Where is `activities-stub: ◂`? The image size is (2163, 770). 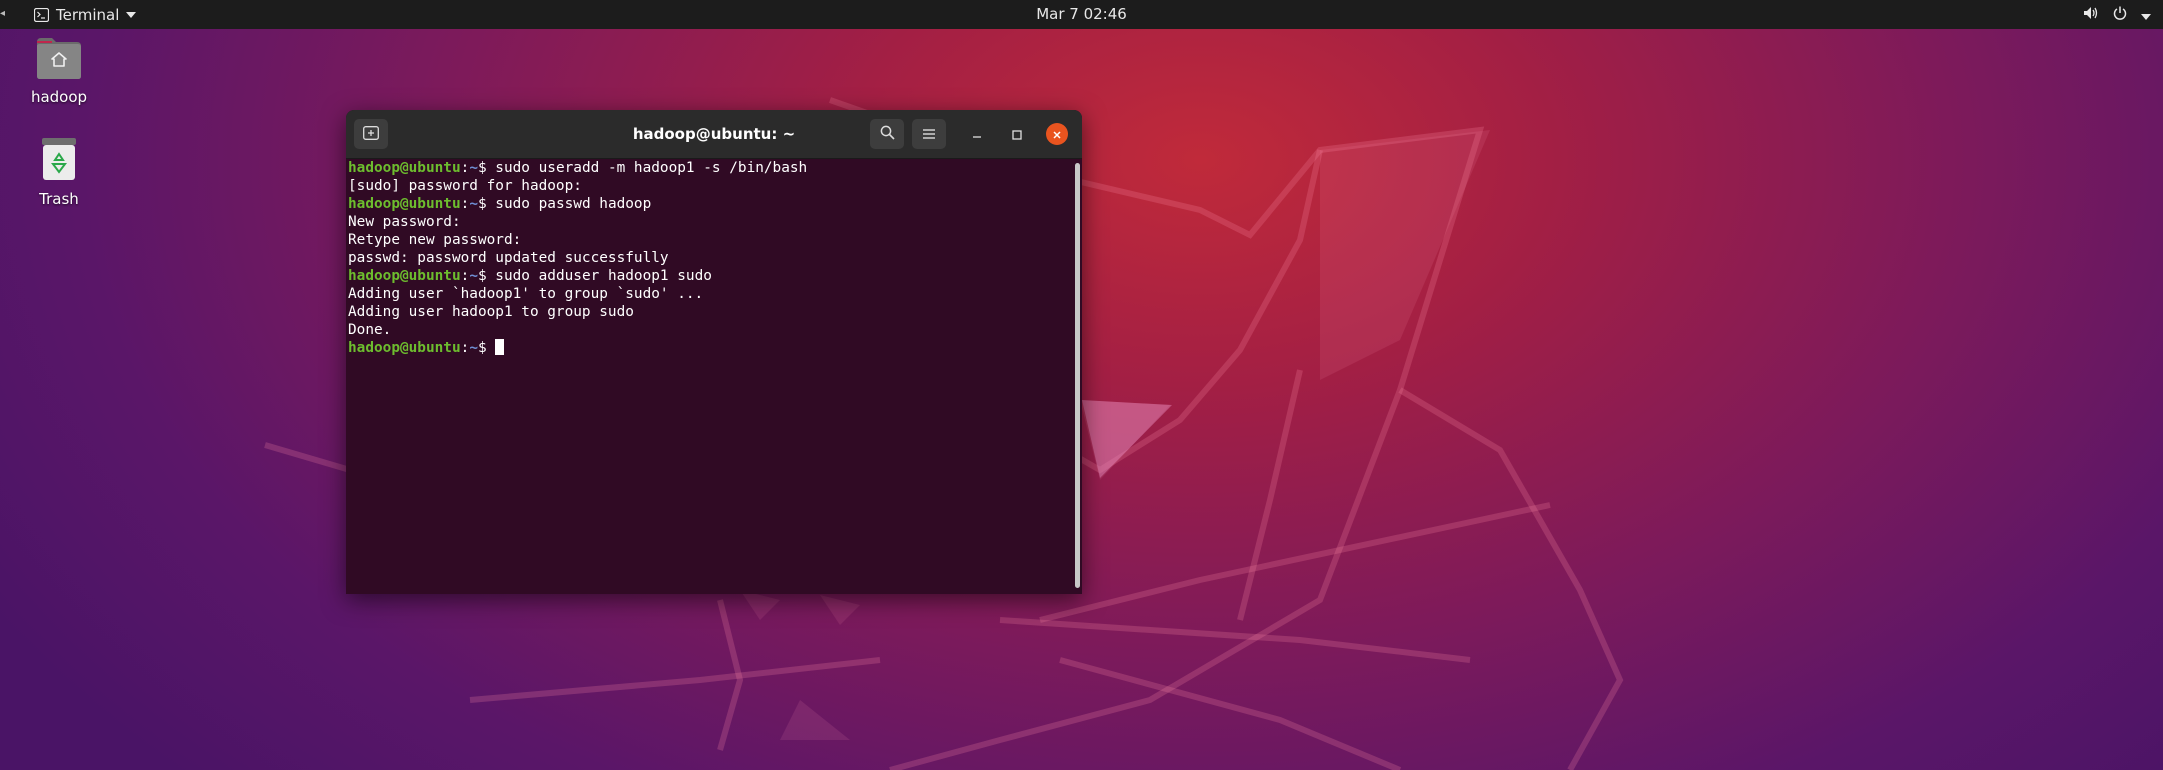 activities-stub: ◂ is located at coordinates (2, 14).